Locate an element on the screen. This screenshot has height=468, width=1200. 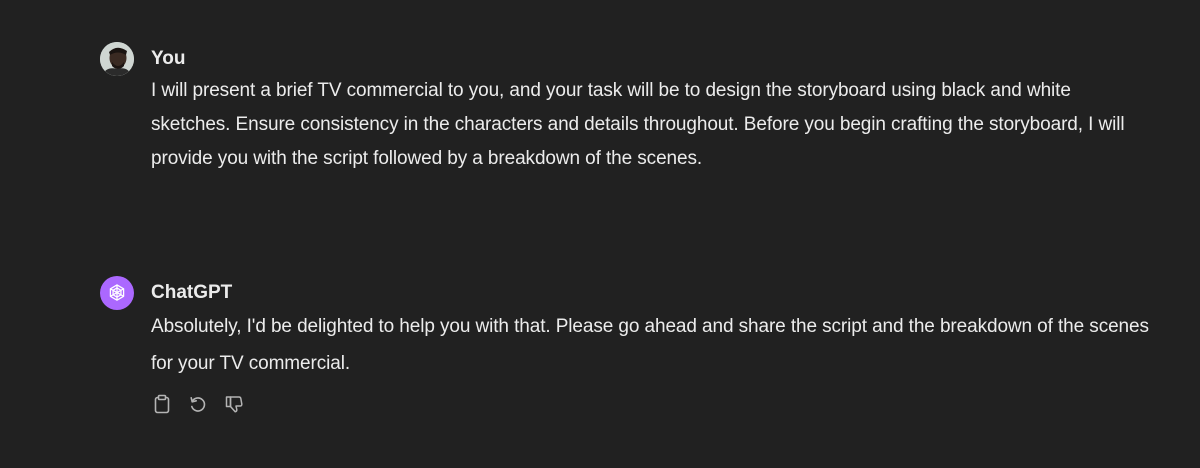
clipboard-icon is located at coordinates (162, 404).